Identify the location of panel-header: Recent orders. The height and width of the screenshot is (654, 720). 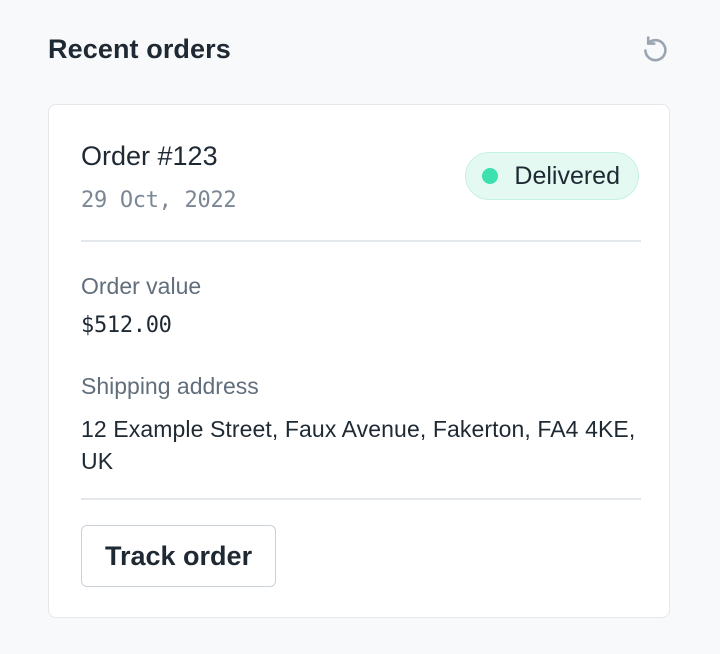
(360, 52).